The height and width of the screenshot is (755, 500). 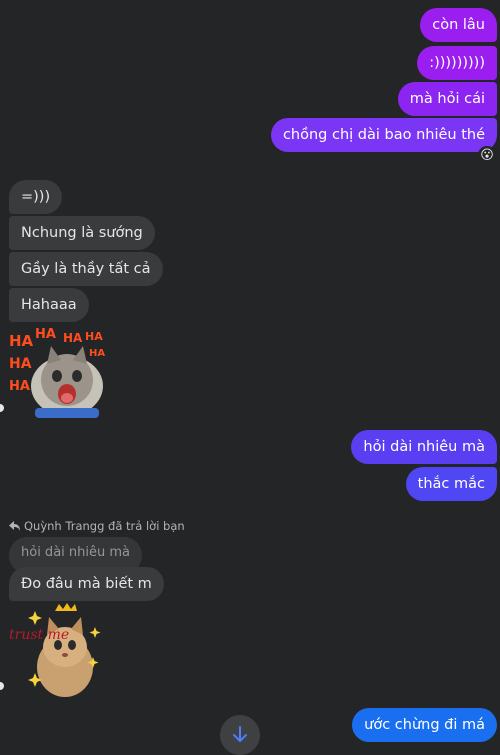 I want to click on outgoing-message: hỏi dài nhiêu mà, so click(x=424, y=447).